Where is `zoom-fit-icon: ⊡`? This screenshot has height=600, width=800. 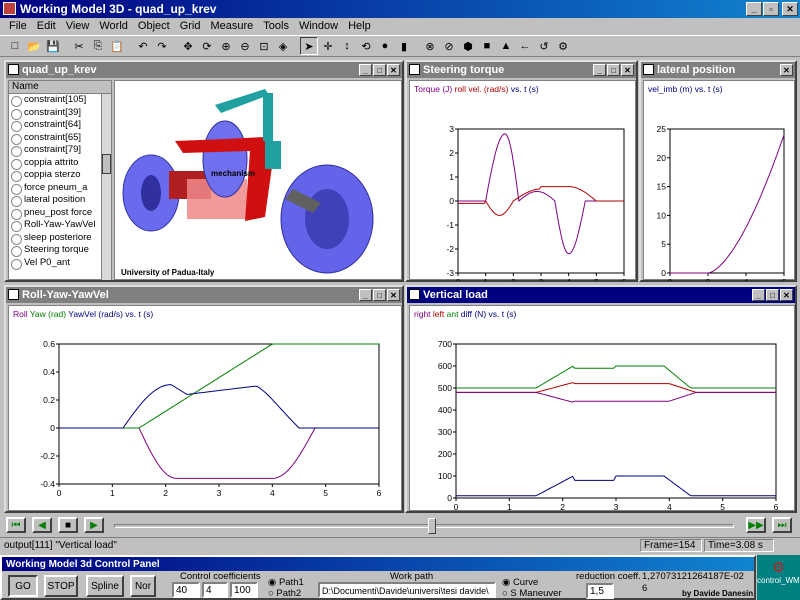
zoom-fit-icon: ⊡ is located at coordinates (264, 46).